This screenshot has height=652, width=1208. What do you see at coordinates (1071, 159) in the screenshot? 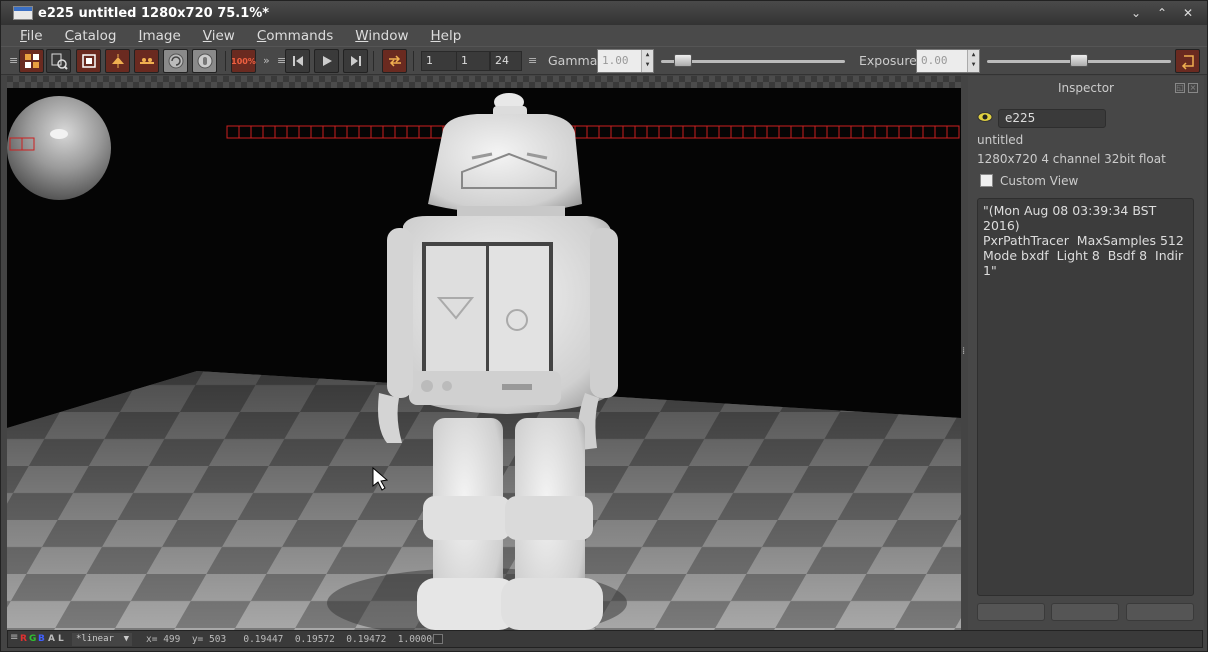
I see `image-resolution: 1280x720 4 channel 32bit float` at bounding box center [1071, 159].